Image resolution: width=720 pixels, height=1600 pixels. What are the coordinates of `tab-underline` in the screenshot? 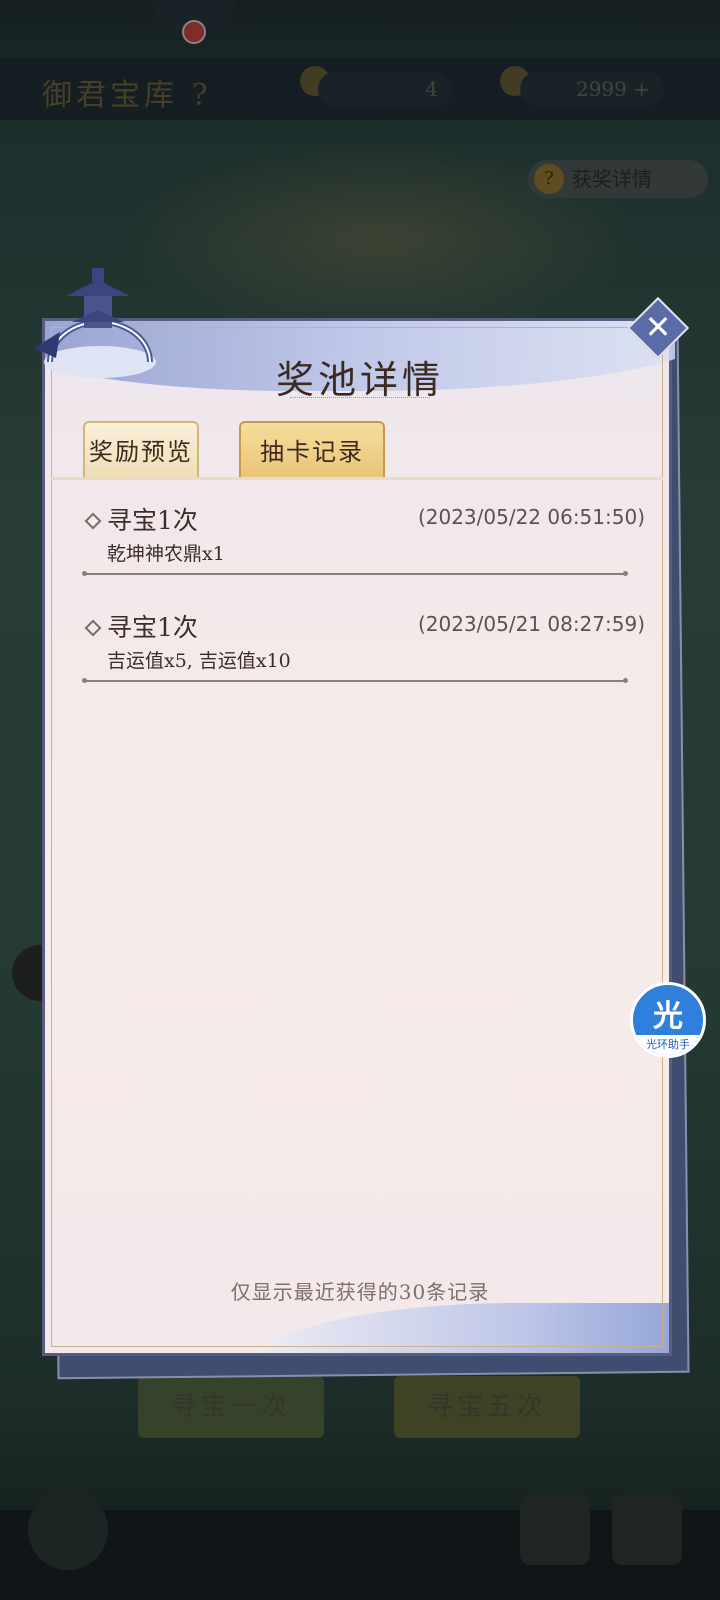 It's located at (357, 478).